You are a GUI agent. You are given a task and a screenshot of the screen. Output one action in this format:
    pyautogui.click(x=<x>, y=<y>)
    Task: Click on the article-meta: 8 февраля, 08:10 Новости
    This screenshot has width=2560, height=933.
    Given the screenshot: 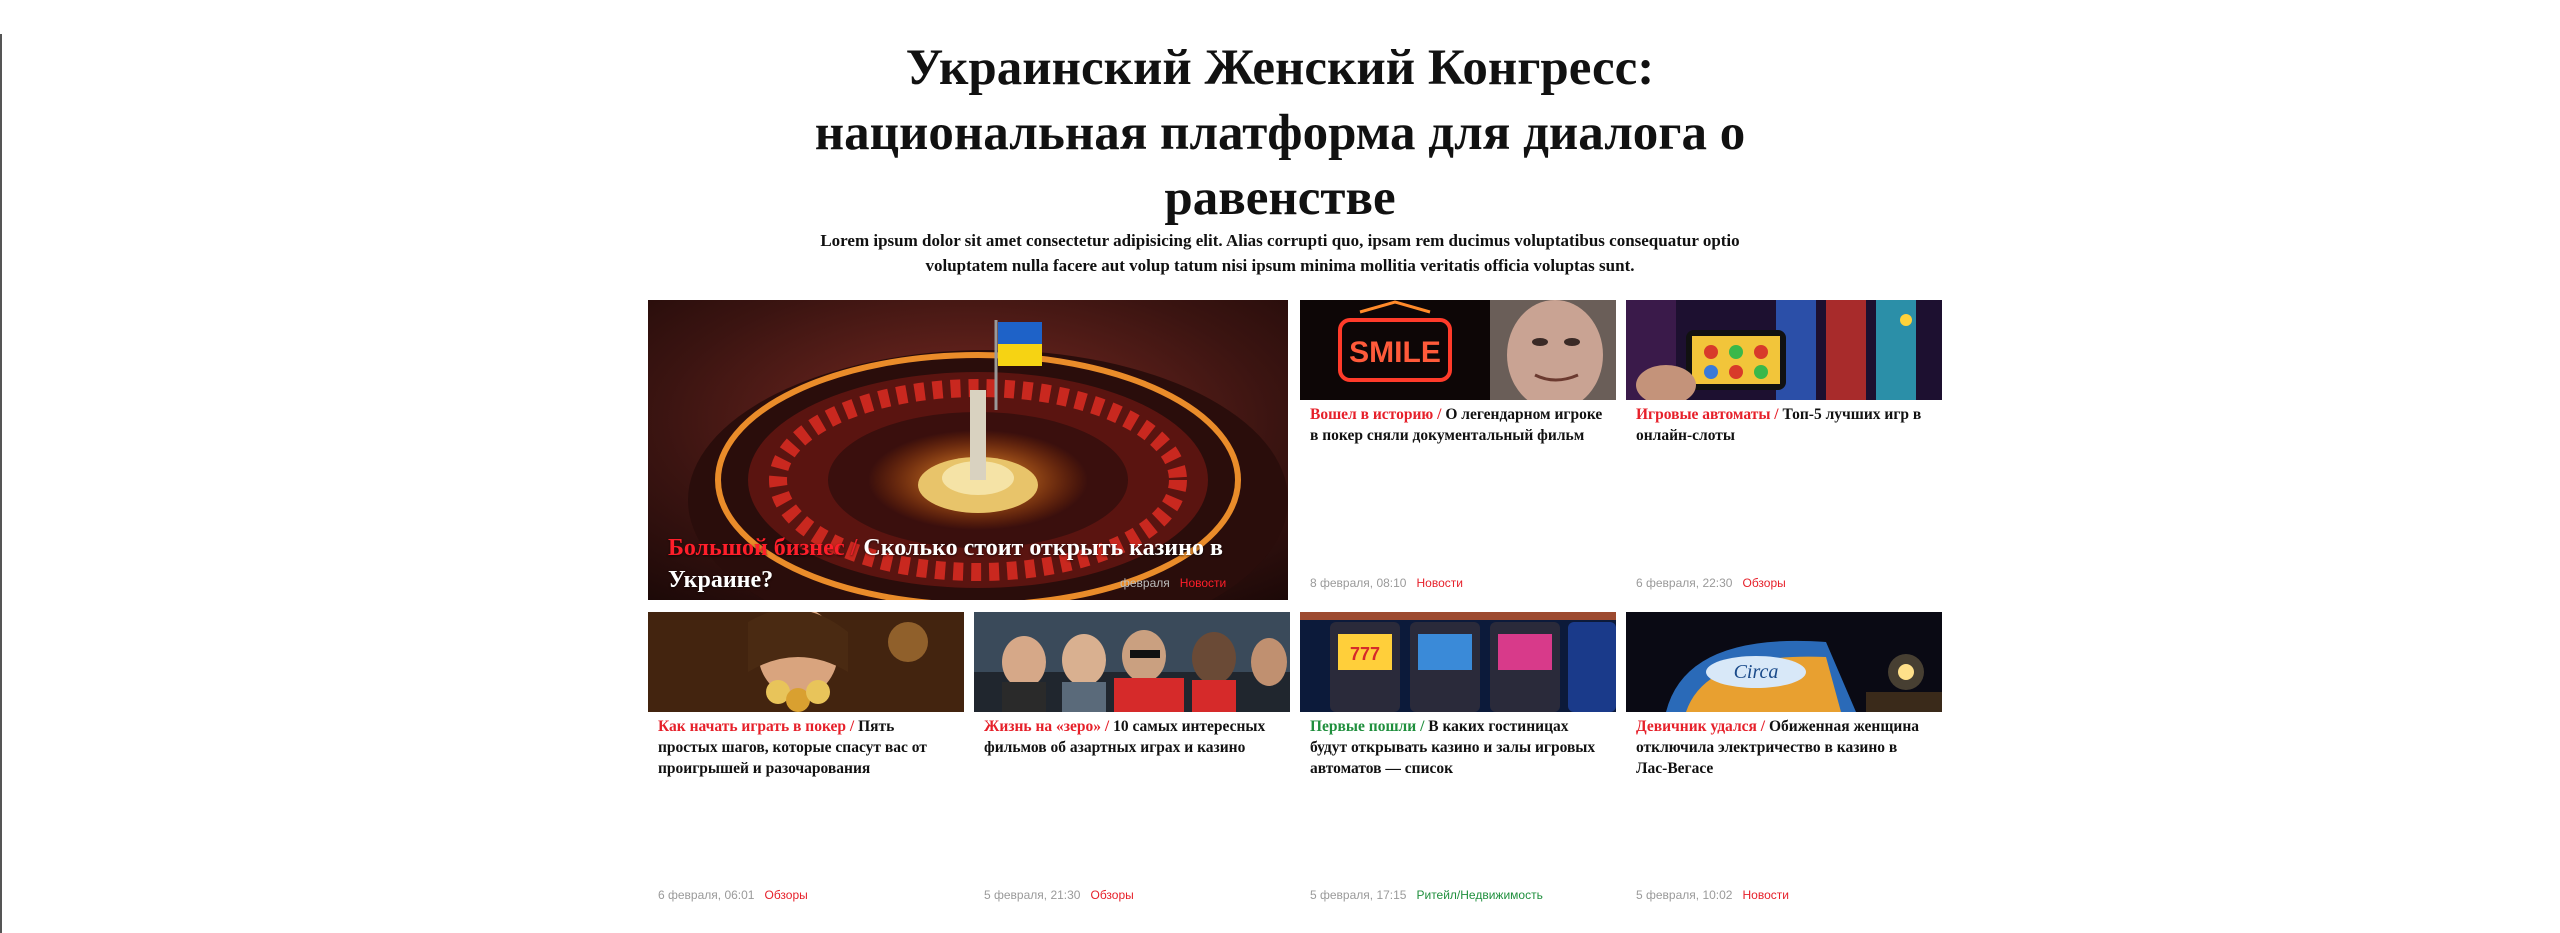 What is the action you would take?
    pyautogui.click(x=1386, y=583)
    